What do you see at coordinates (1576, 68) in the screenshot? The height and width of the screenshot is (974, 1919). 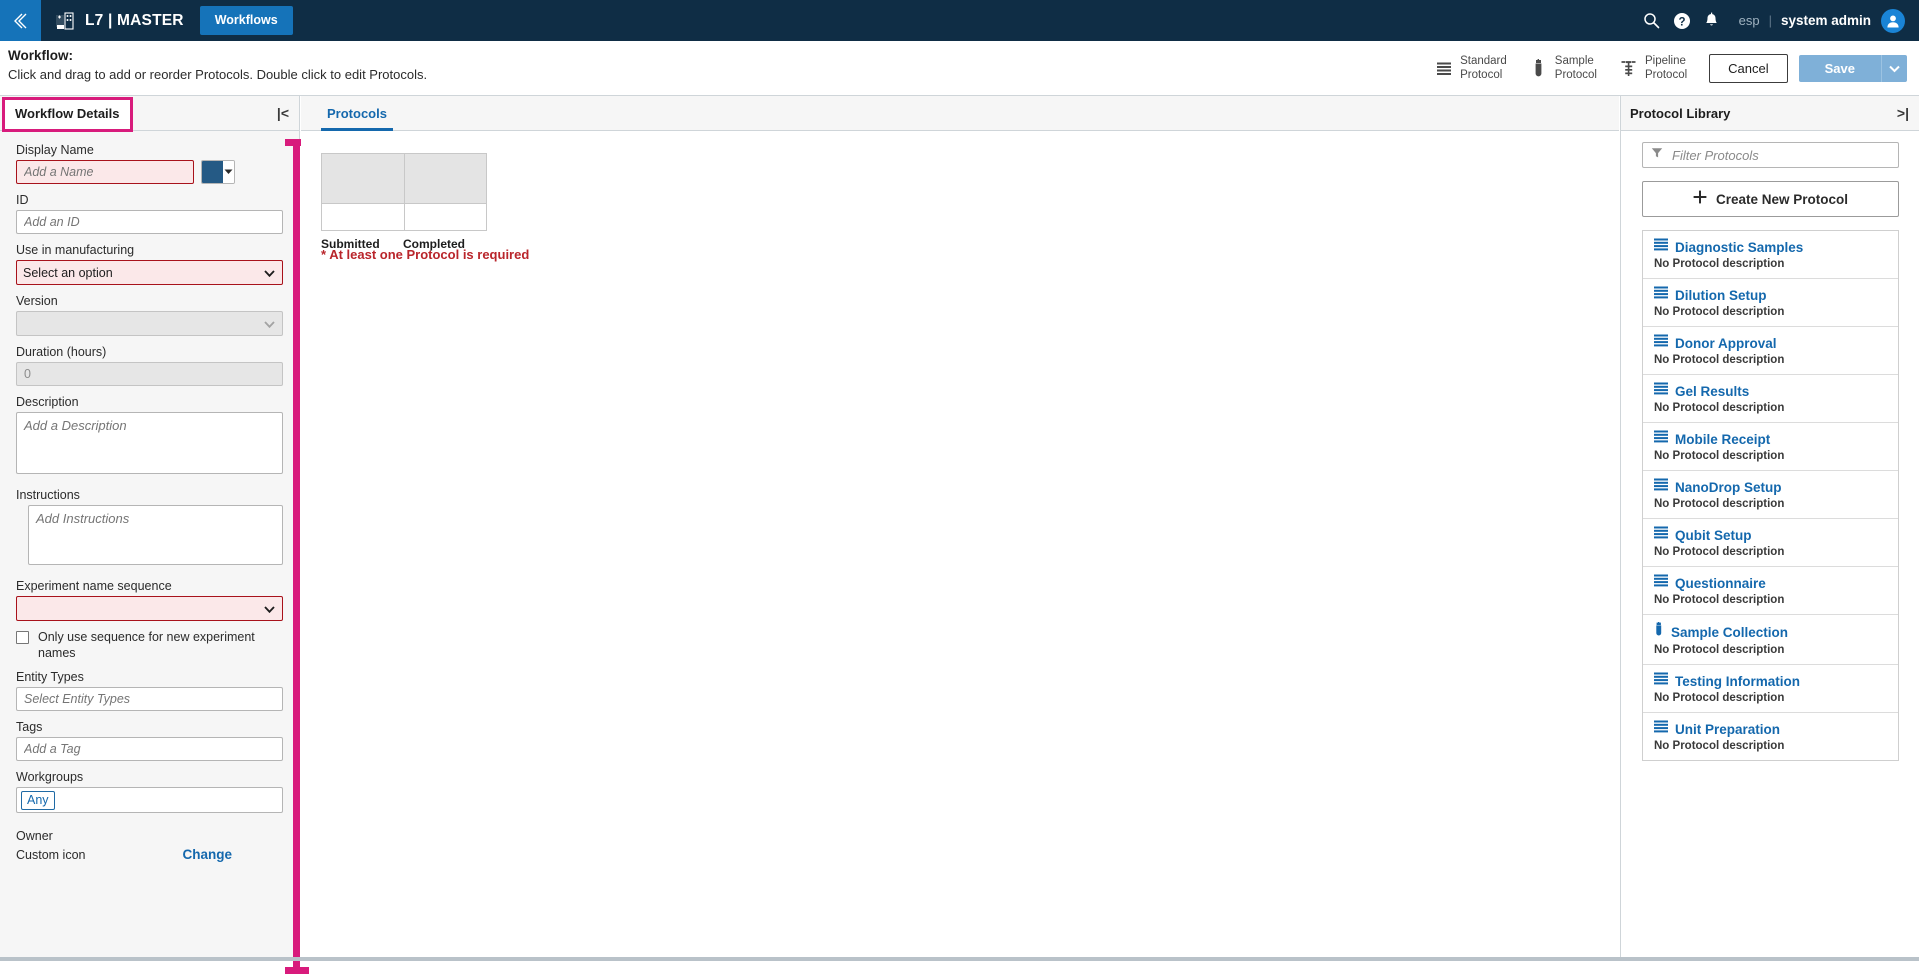 I see `sample-protocol-label: Sample Protocol` at bounding box center [1576, 68].